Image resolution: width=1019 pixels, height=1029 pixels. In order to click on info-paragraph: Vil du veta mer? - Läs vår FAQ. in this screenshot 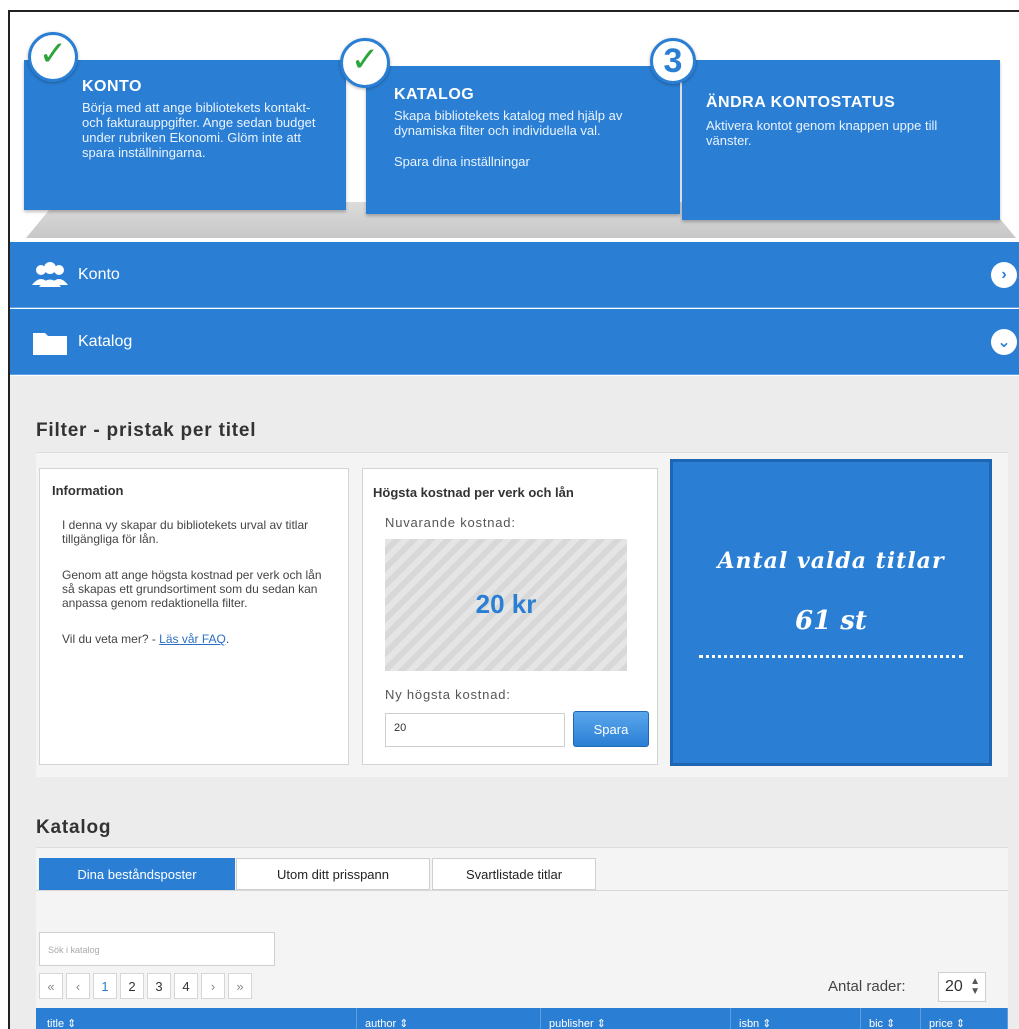, I will do `click(194, 639)`.